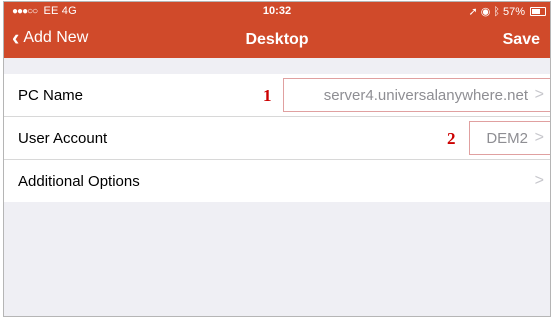 The image size is (554, 318). I want to click on alarm-icon: ◉, so click(485, 12).